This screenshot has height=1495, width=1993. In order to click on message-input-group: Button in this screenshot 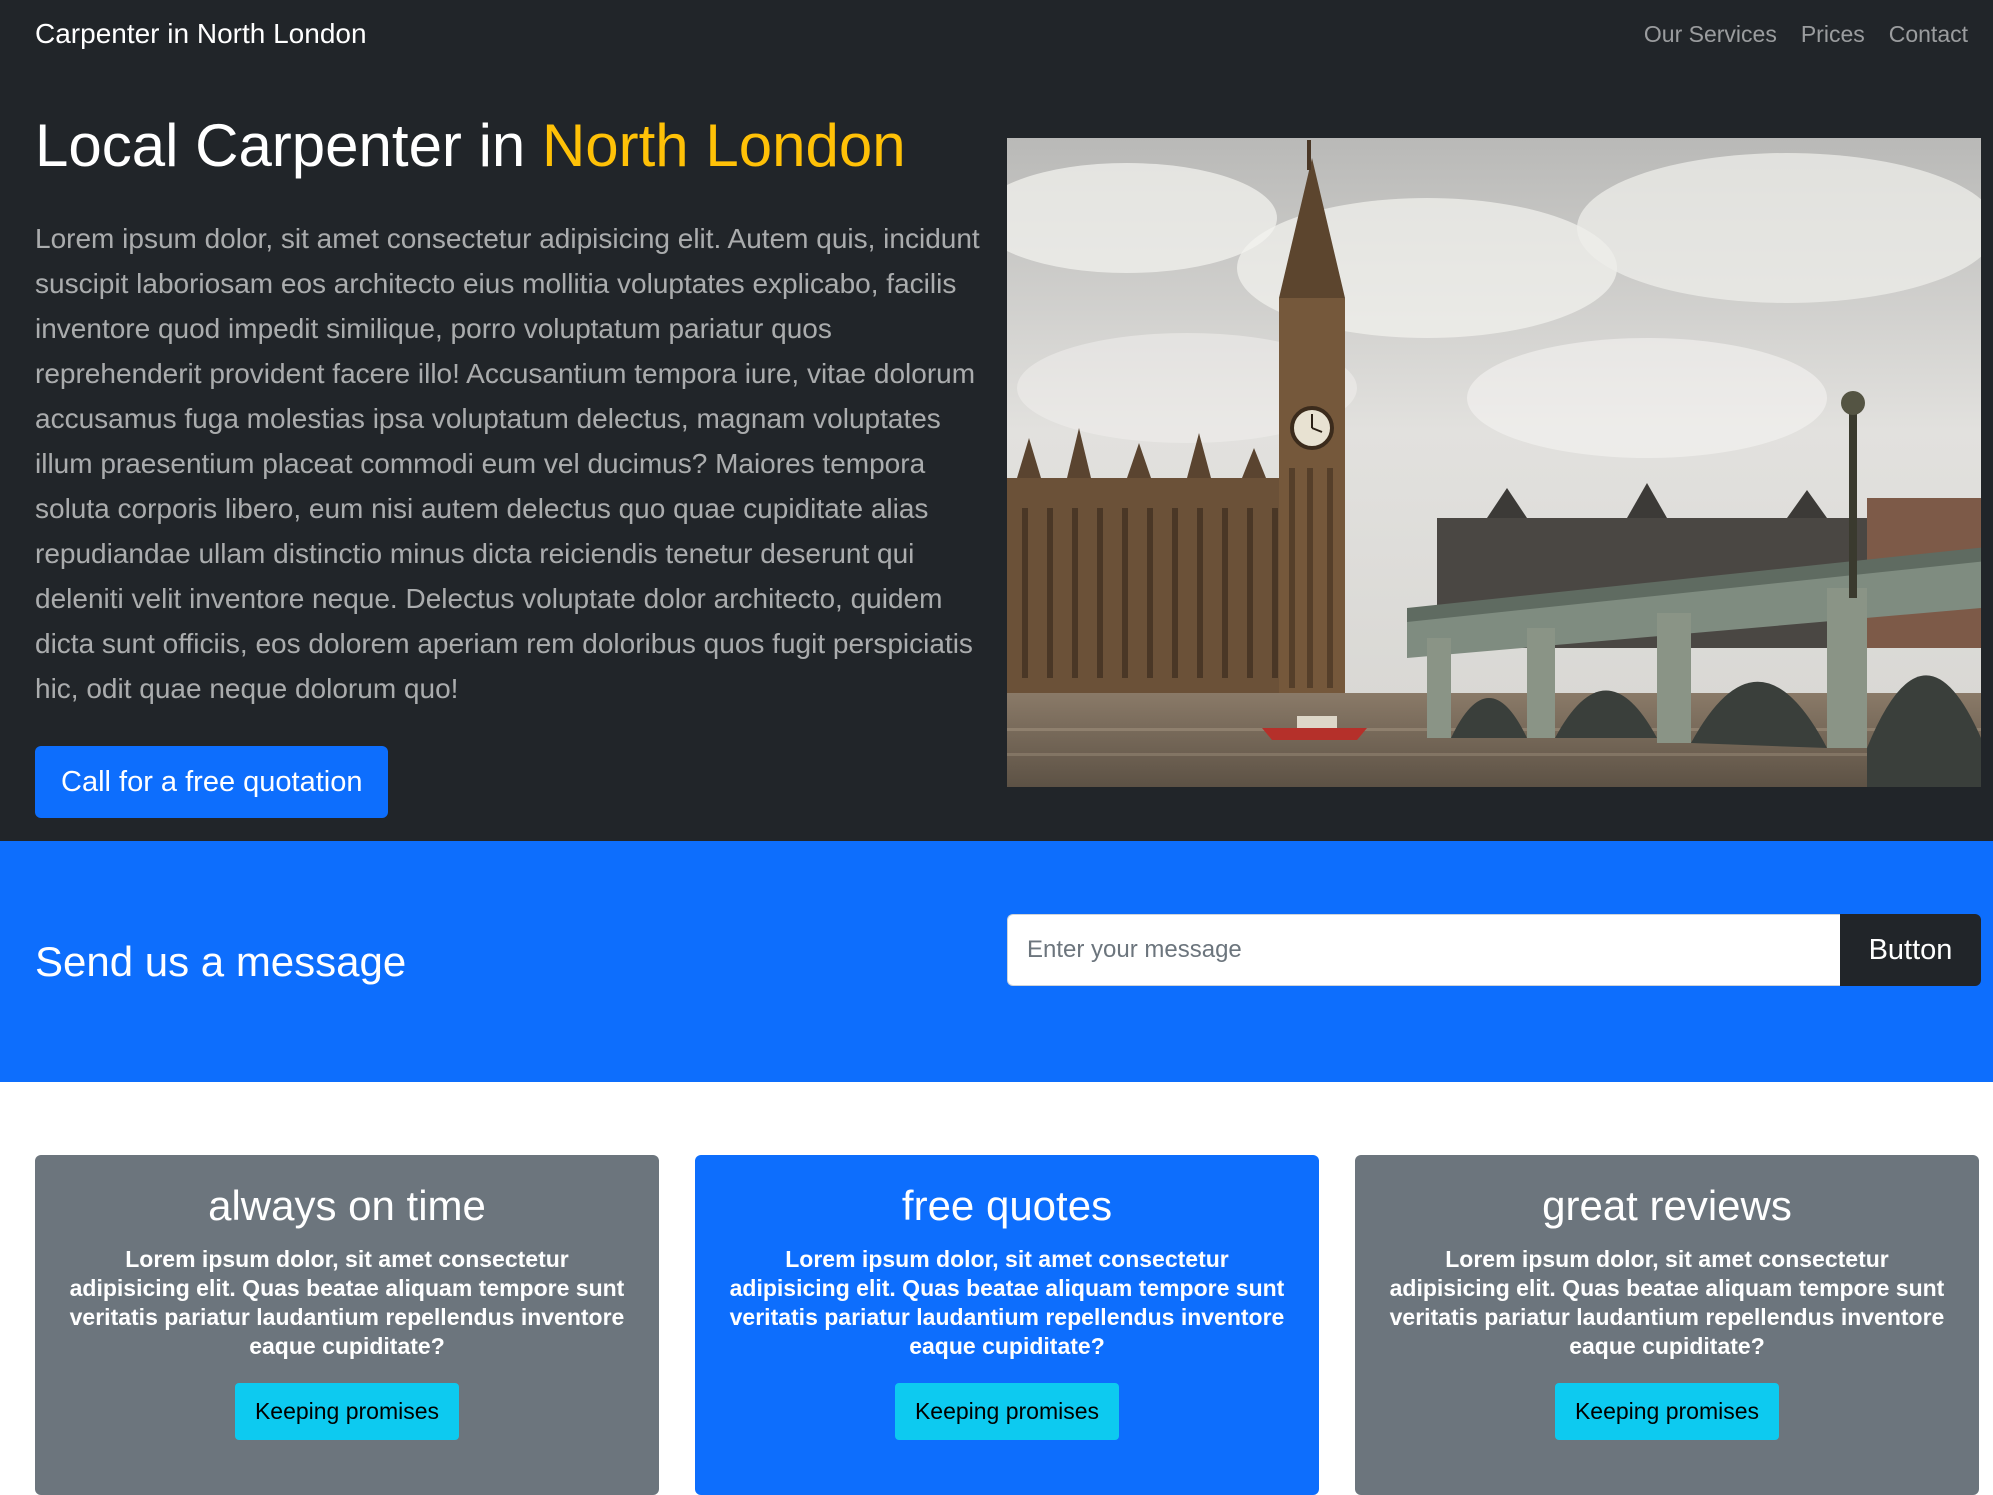, I will do `click(1494, 950)`.